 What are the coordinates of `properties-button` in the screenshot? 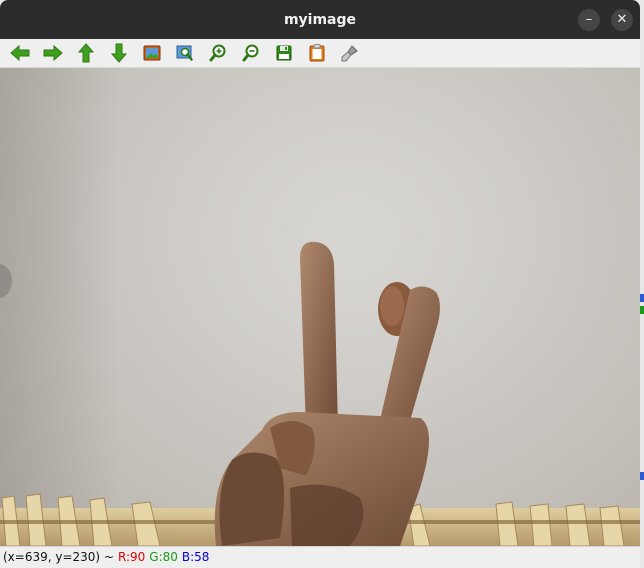 It's located at (350, 53).